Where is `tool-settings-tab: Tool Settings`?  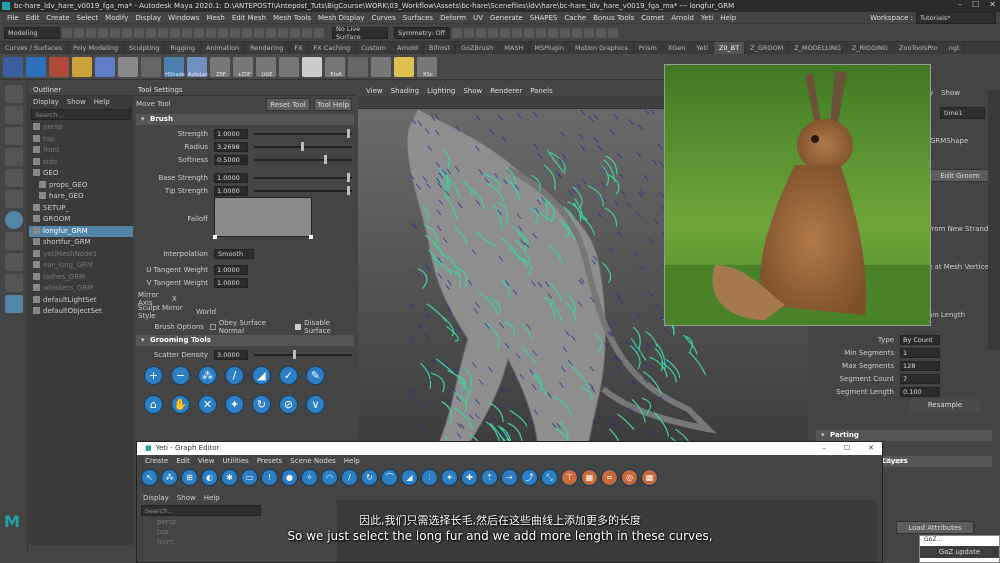 tool-settings-tab: Tool Settings is located at coordinates (245, 90).